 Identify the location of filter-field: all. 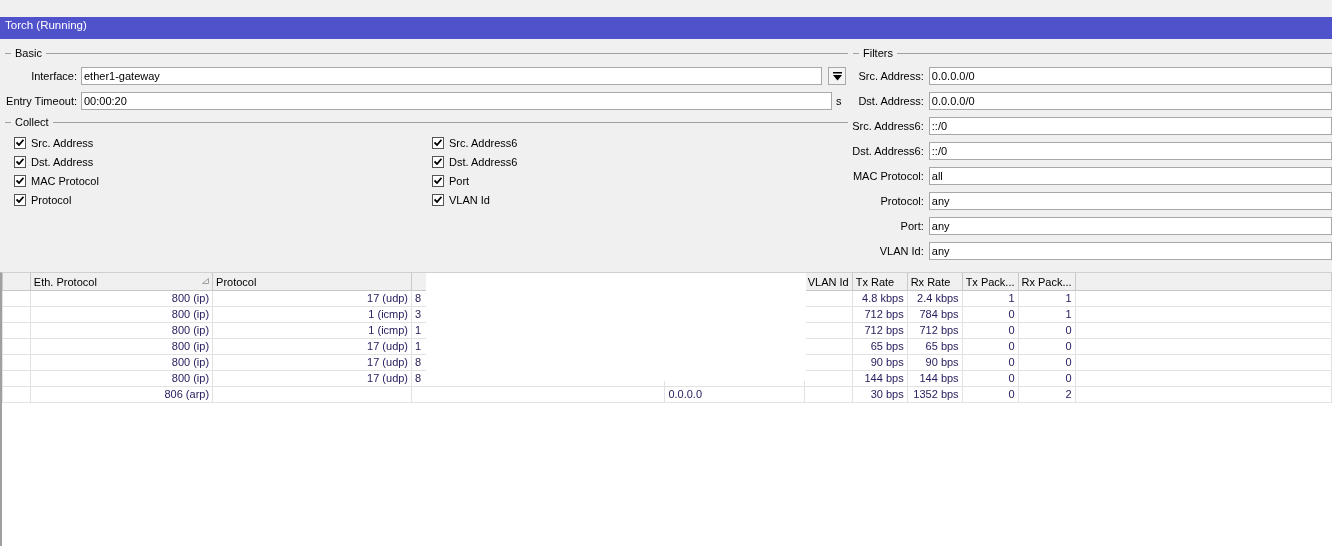
(1130, 175).